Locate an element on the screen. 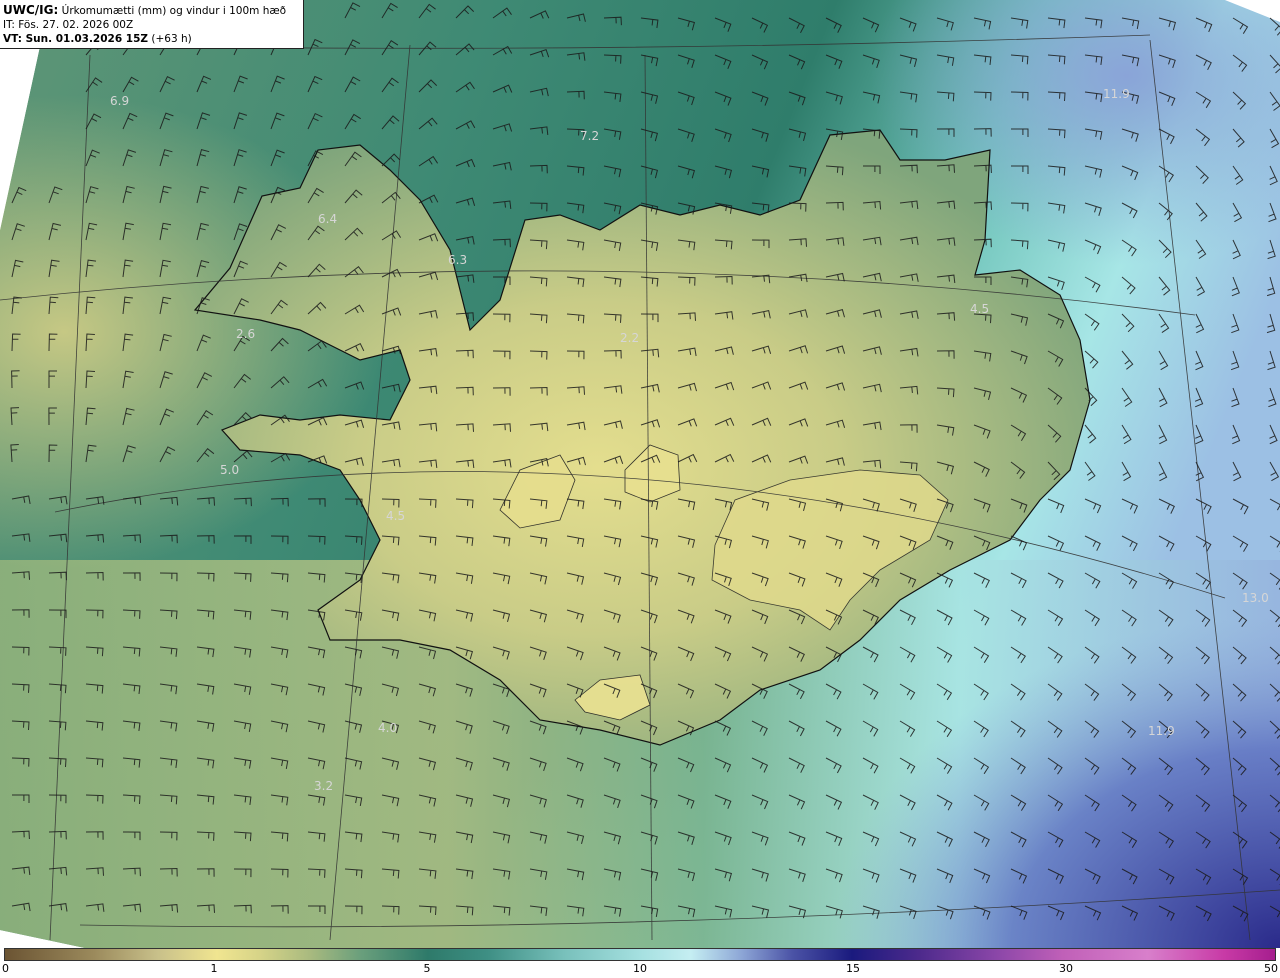  precip-label: 2.2 is located at coordinates (629, 338).